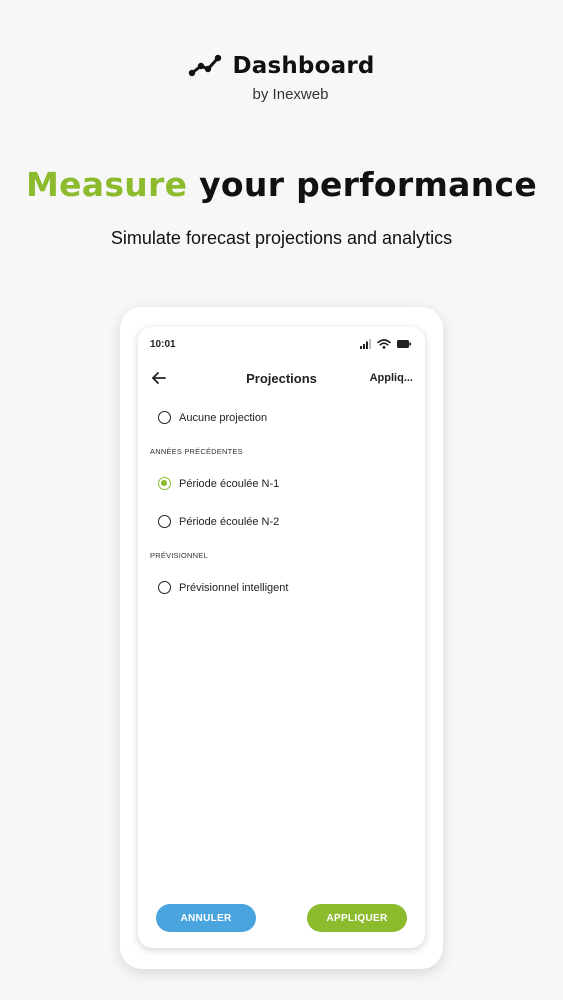  I want to click on option-label-smart-forecast: Prévisionnel intelligent, so click(234, 587).